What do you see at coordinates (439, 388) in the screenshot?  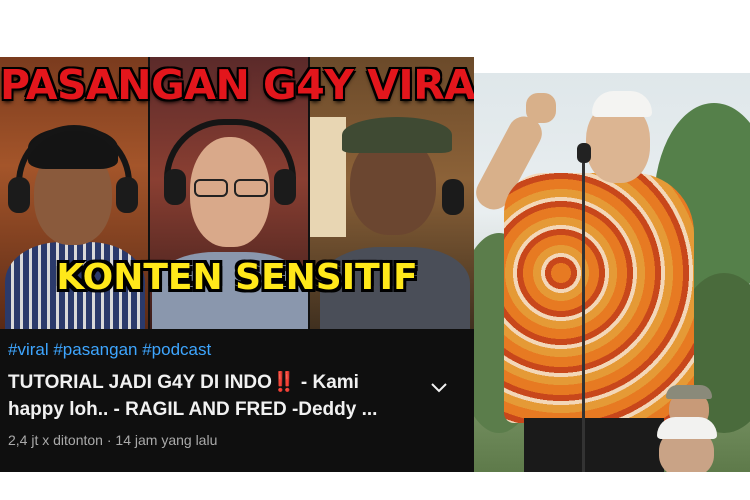 I see `chevron-down-icon` at bounding box center [439, 388].